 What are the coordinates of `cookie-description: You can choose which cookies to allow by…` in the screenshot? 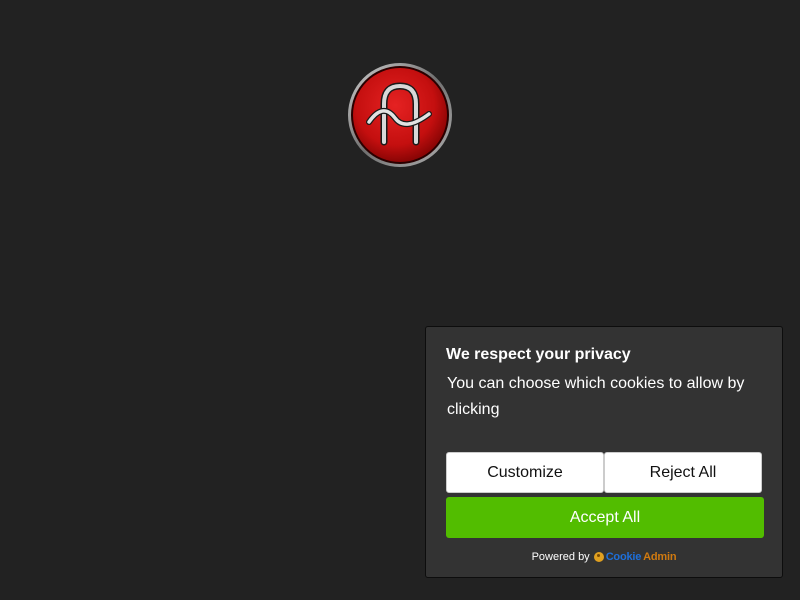 It's located at (596, 396).